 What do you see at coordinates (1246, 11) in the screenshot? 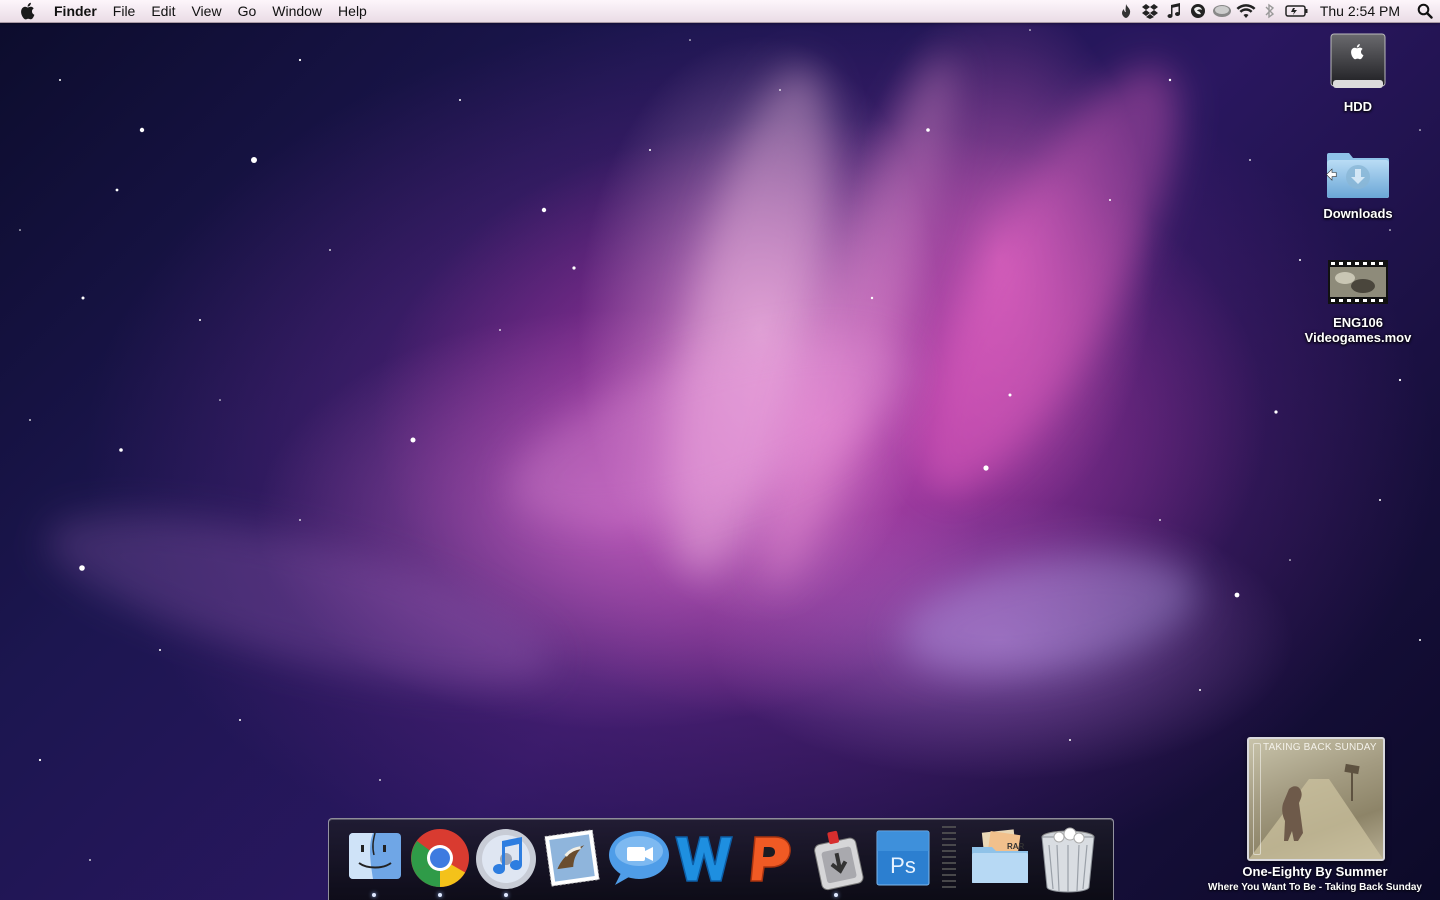
I see `wifi-icon` at bounding box center [1246, 11].